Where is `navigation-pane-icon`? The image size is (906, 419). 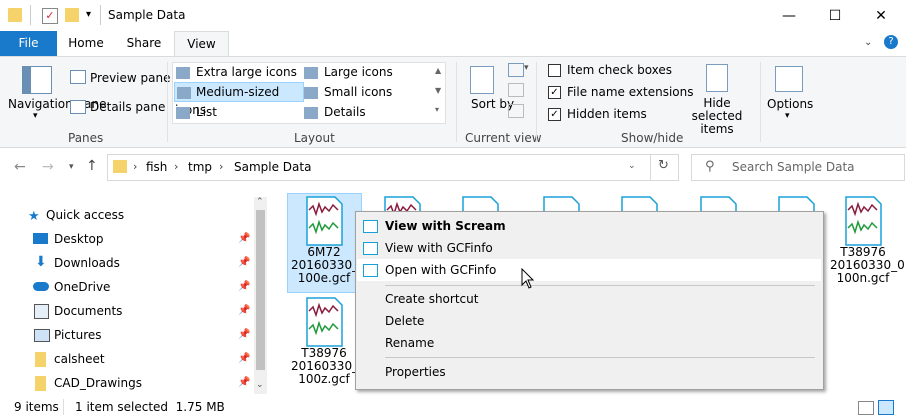
navigation-pane-icon is located at coordinates (37, 80).